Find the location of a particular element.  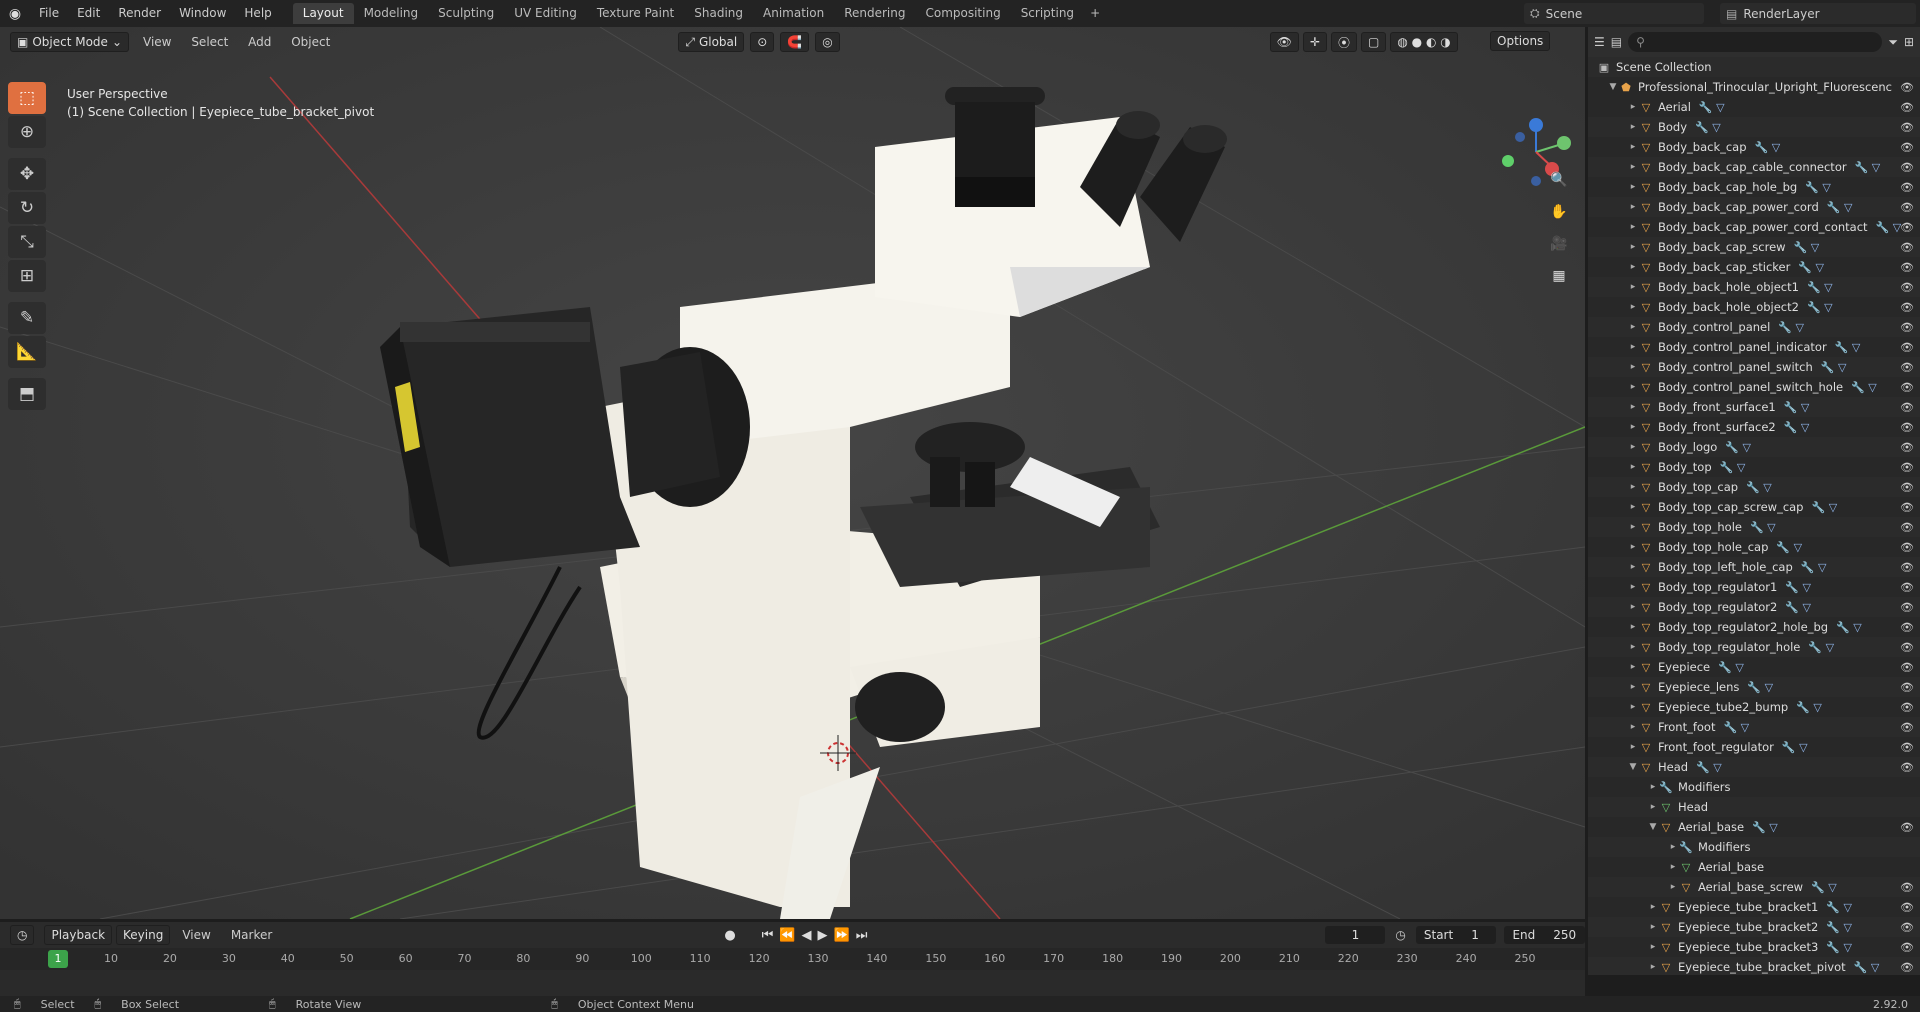

scale-tool-icon: ⤡ is located at coordinates (27, 242).